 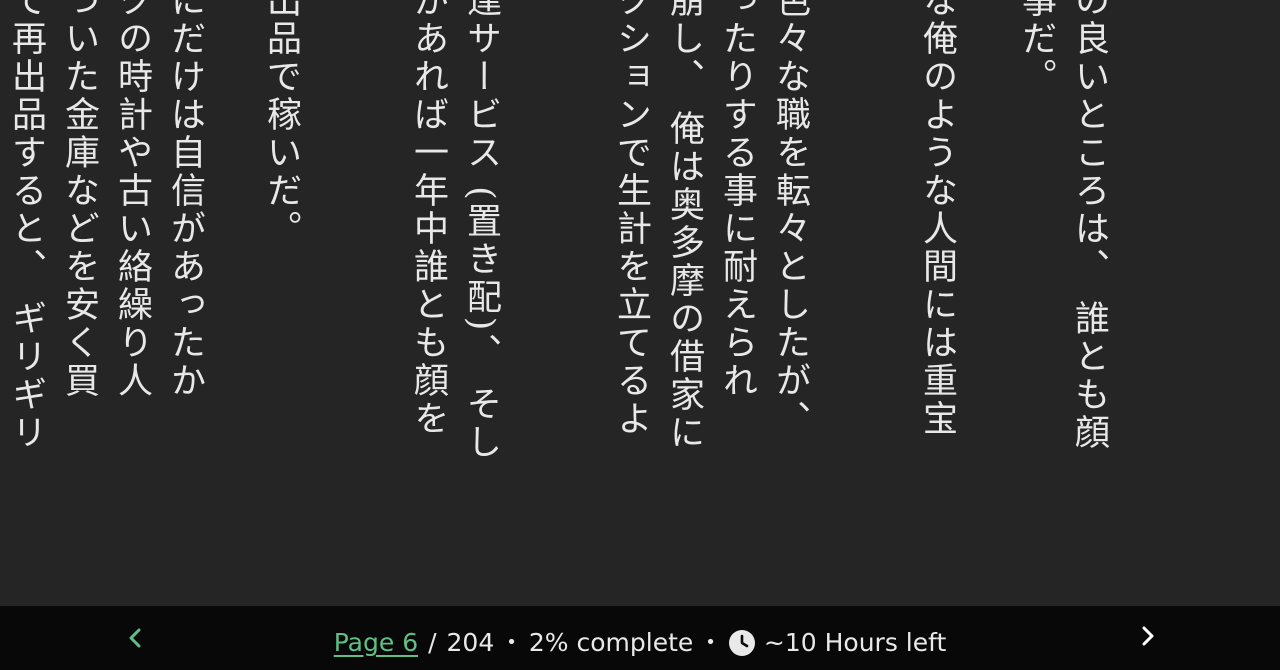 I want to click on total-pages: 204, so click(x=470, y=642).